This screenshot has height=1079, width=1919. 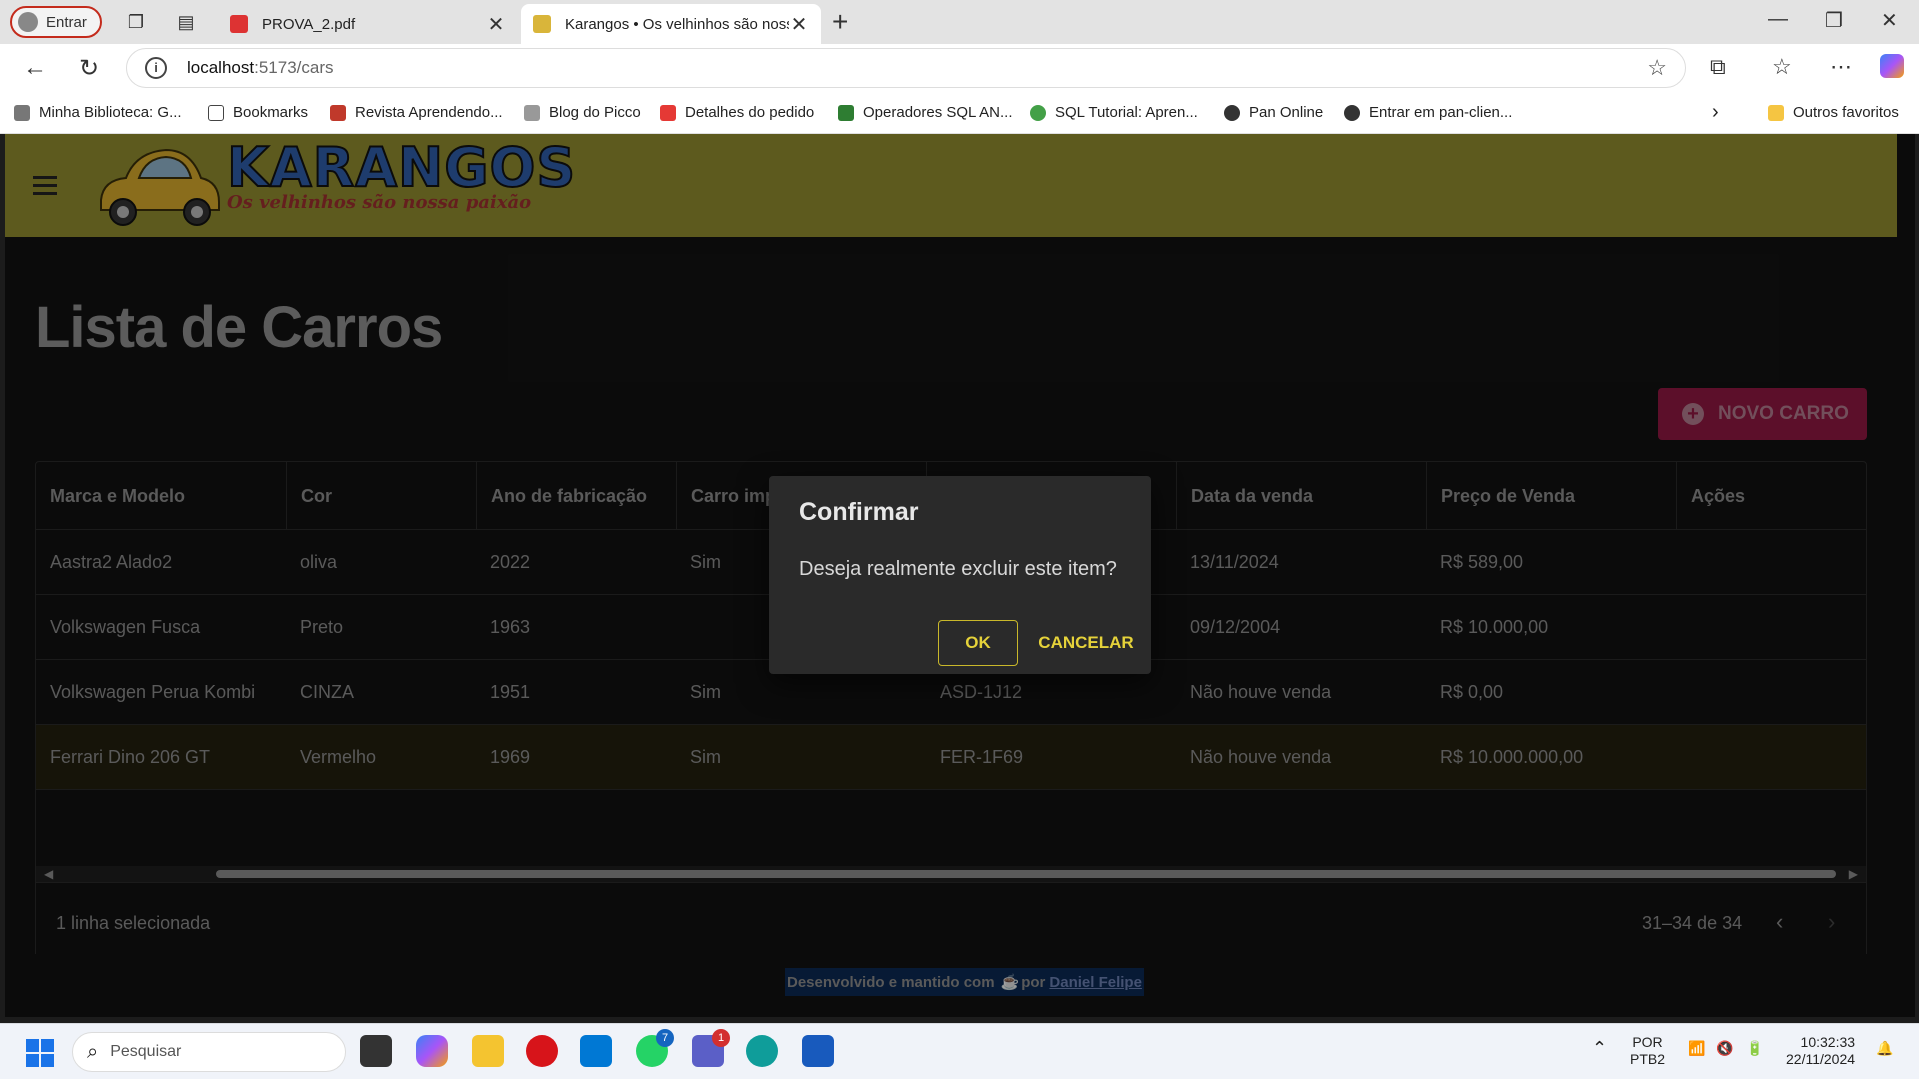 What do you see at coordinates (1833, 112) in the screenshot?
I see `other-favorites: Outros favoritos` at bounding box center [1833, 112].